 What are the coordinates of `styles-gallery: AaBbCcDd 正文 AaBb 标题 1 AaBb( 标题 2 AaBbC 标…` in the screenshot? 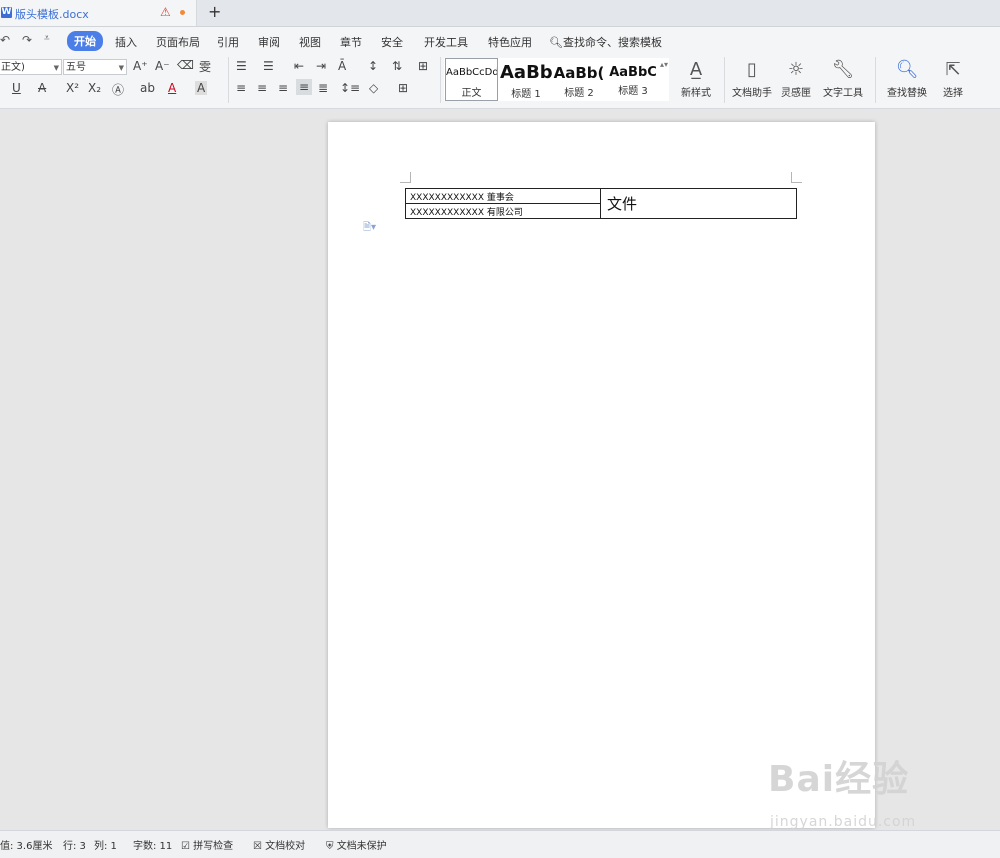 It's located at (556, 79).